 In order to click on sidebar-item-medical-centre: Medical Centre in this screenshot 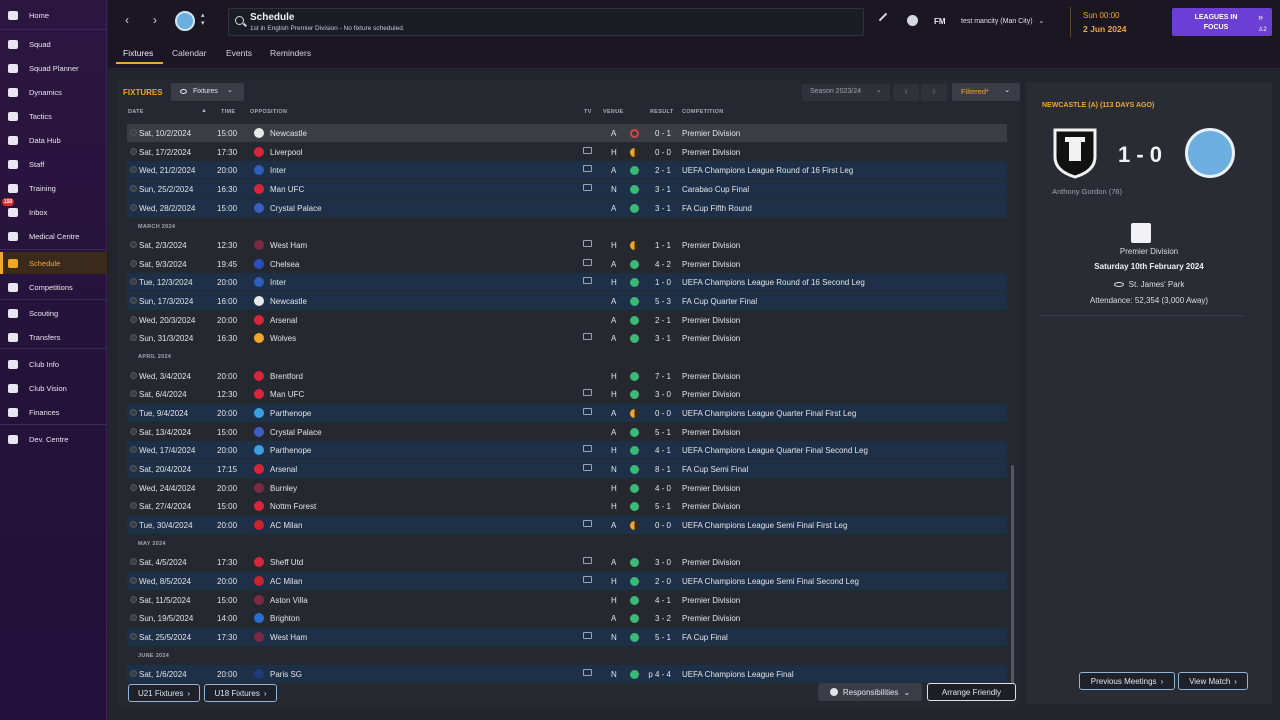, I will do `click(53, 236)`.